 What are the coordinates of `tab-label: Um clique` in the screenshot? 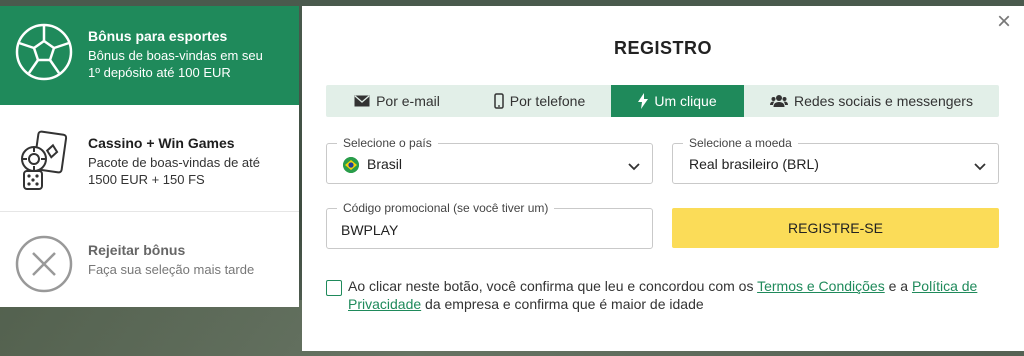 It's located at (685, 101).